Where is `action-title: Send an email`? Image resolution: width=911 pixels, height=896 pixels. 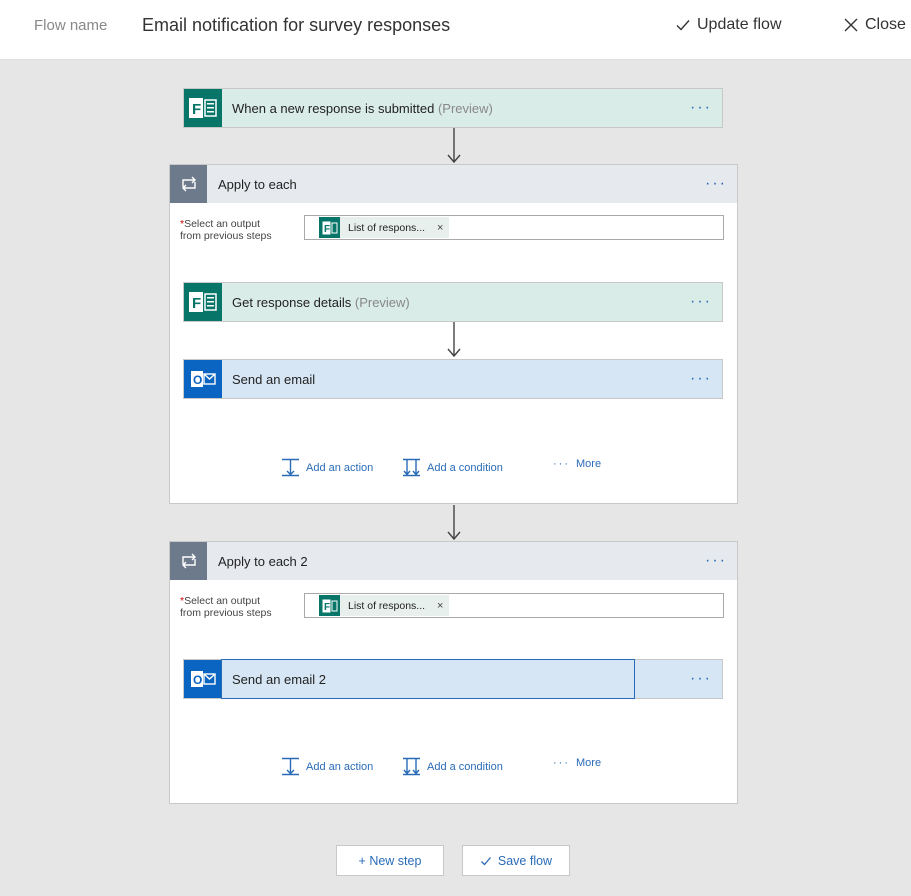 action-title: Send an email is located at coordinates (274, 379).